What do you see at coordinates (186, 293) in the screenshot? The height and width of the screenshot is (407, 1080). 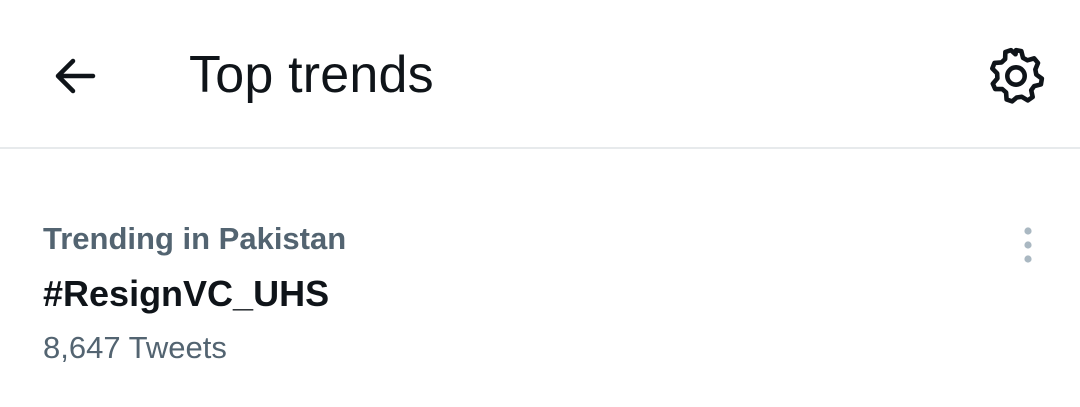 I see `trend-hashtag: #ResignVC_UHS` at bounding box center [186, 293].